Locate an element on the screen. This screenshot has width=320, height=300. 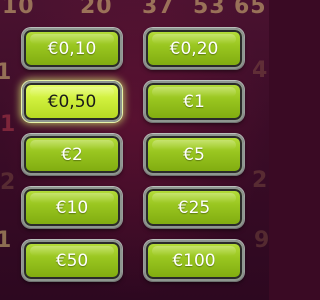
bet-button-0-10: €0,10 is located at coordinates (72, 48).